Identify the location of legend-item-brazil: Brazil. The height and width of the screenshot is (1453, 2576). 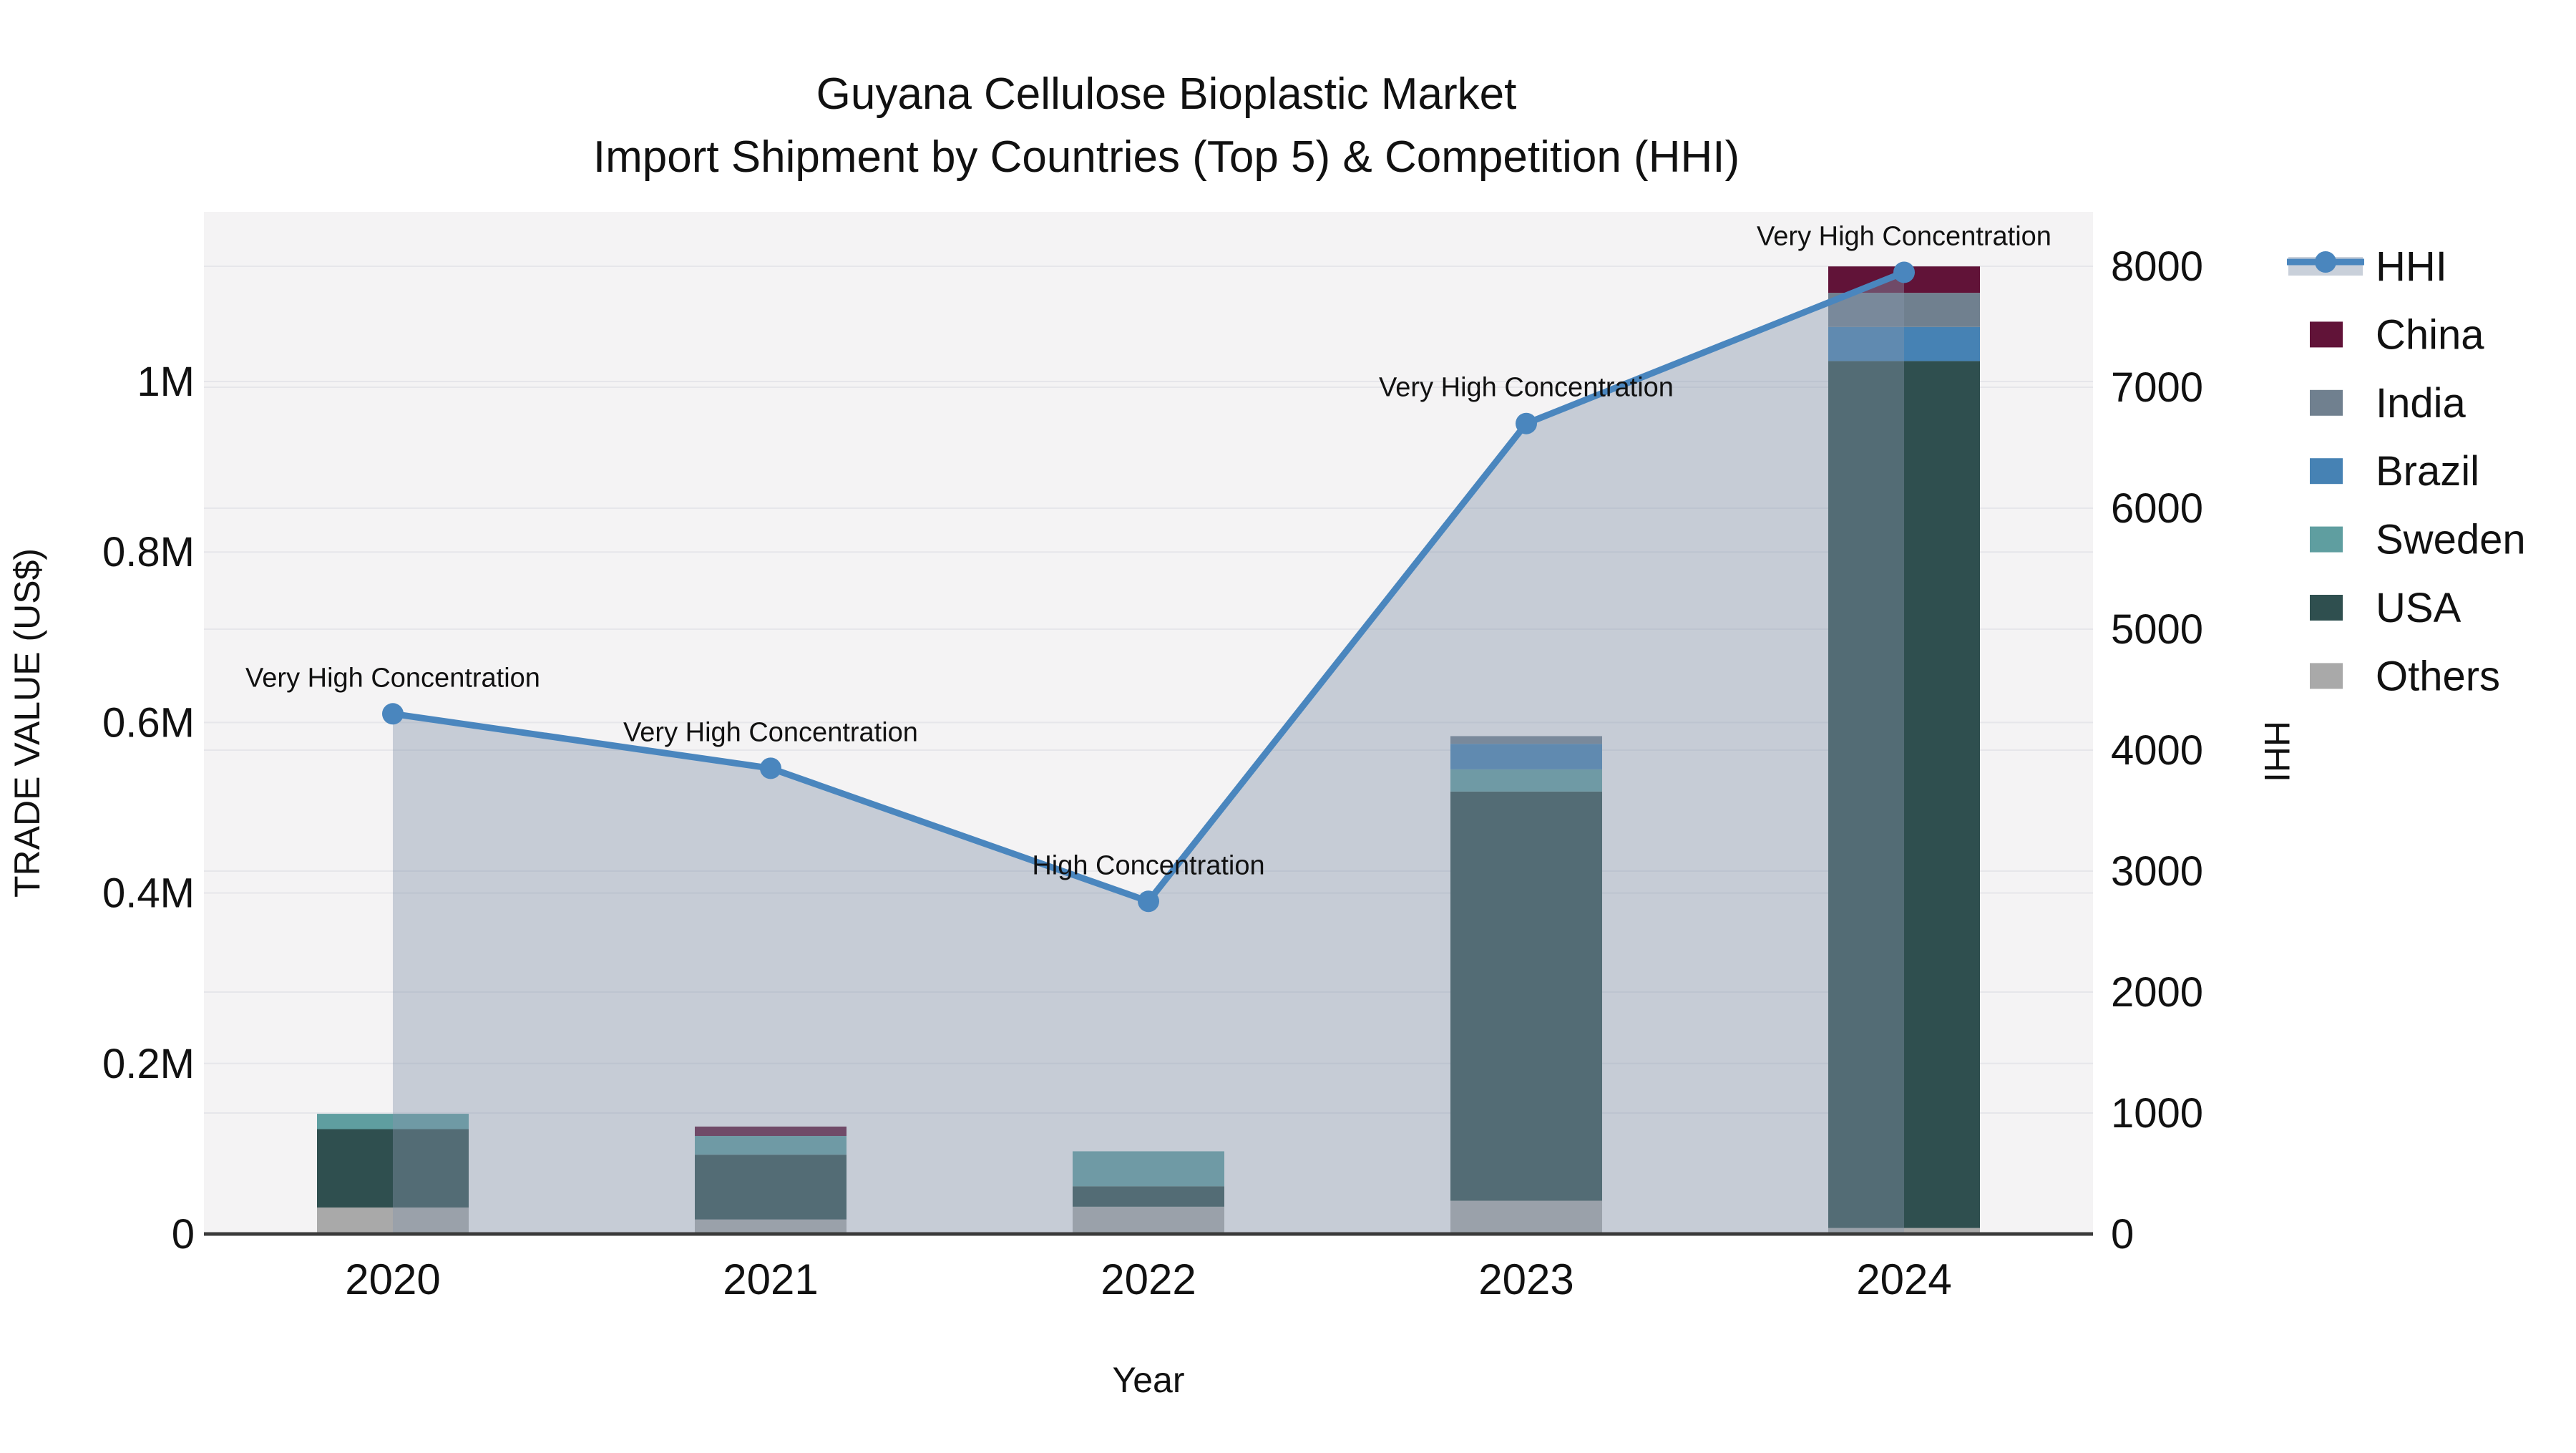
(2394, 471).